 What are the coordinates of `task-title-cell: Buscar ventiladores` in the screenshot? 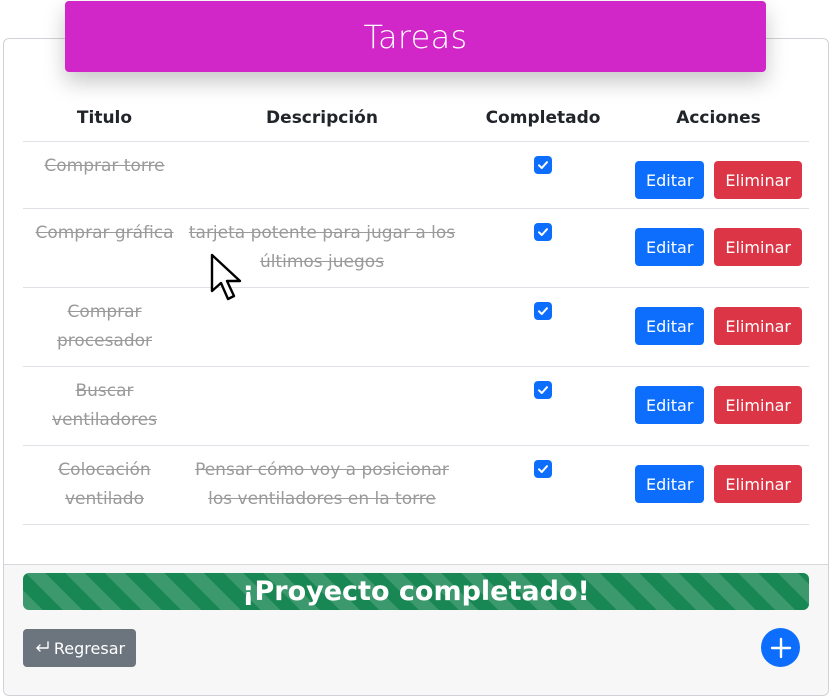 It's located at (104, 406).